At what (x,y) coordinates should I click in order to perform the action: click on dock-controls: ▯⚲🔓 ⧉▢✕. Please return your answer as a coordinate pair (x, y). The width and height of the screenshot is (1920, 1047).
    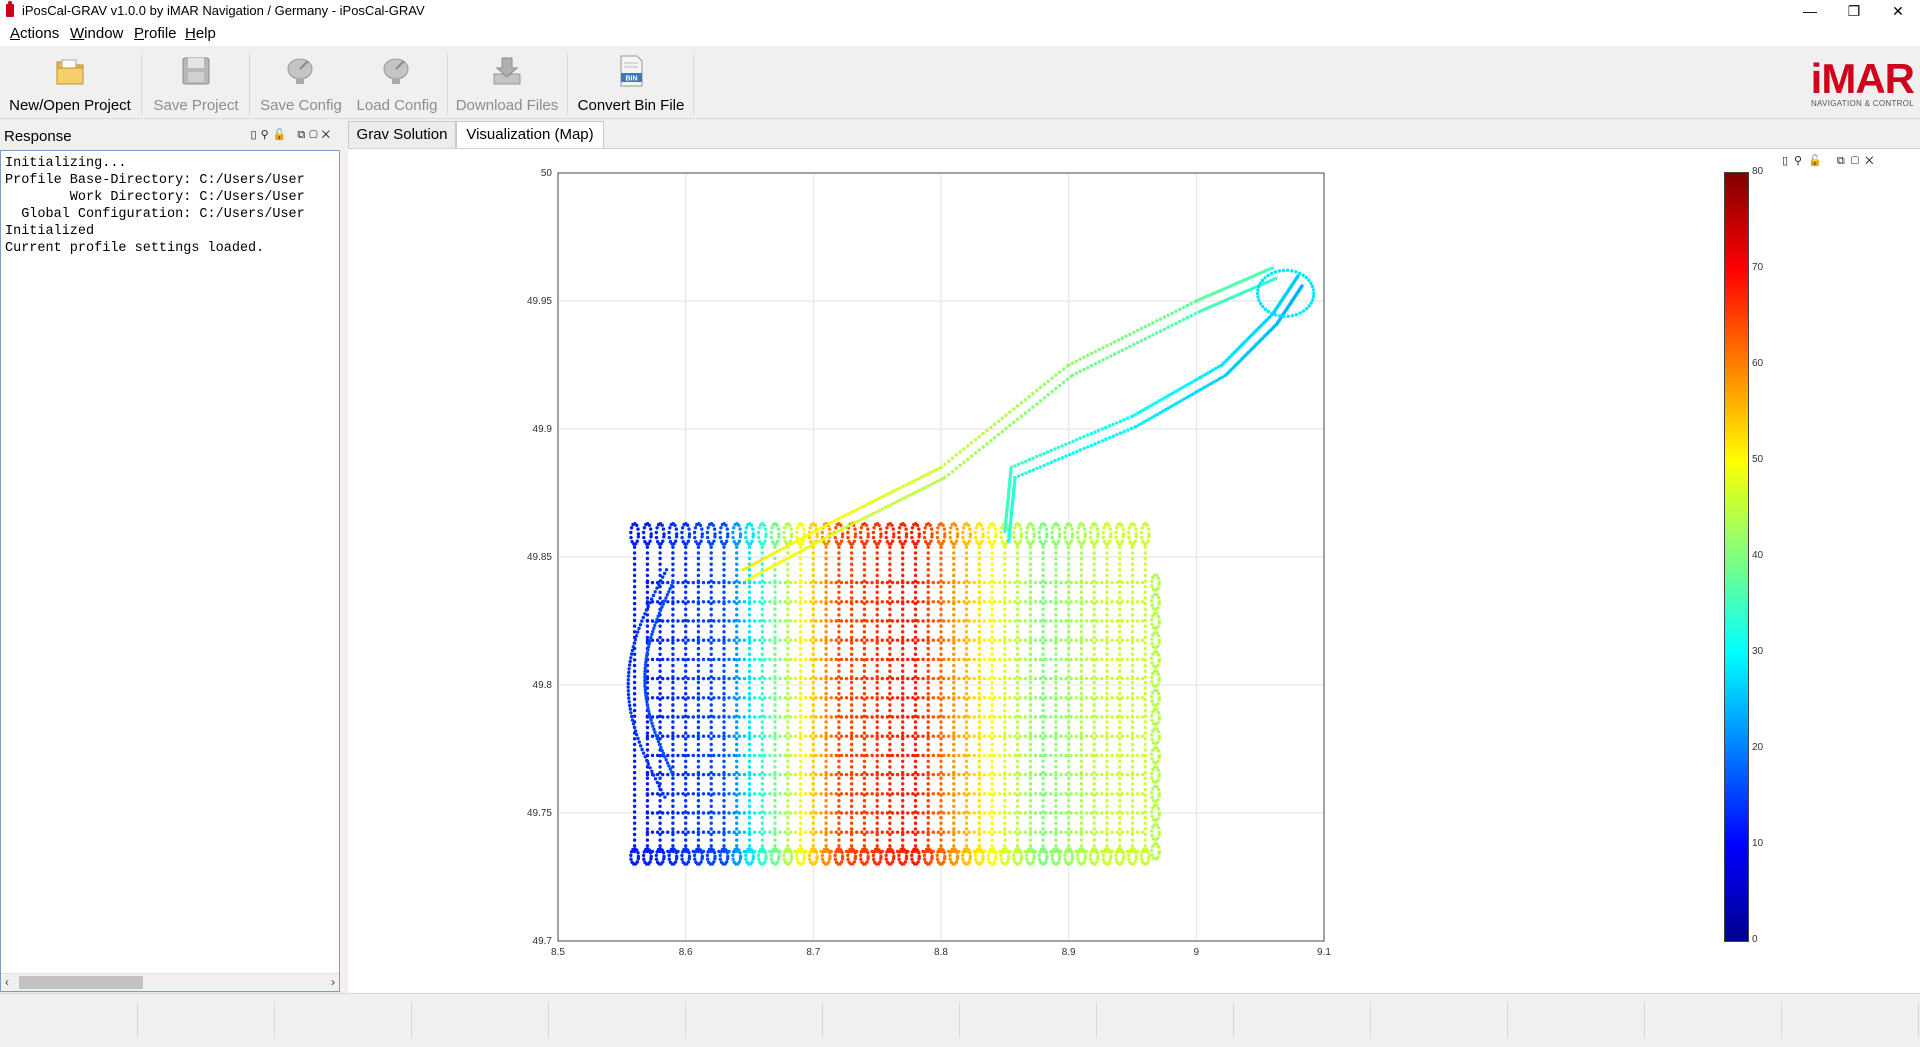
    Looking at the image, I should click on (292, 135).